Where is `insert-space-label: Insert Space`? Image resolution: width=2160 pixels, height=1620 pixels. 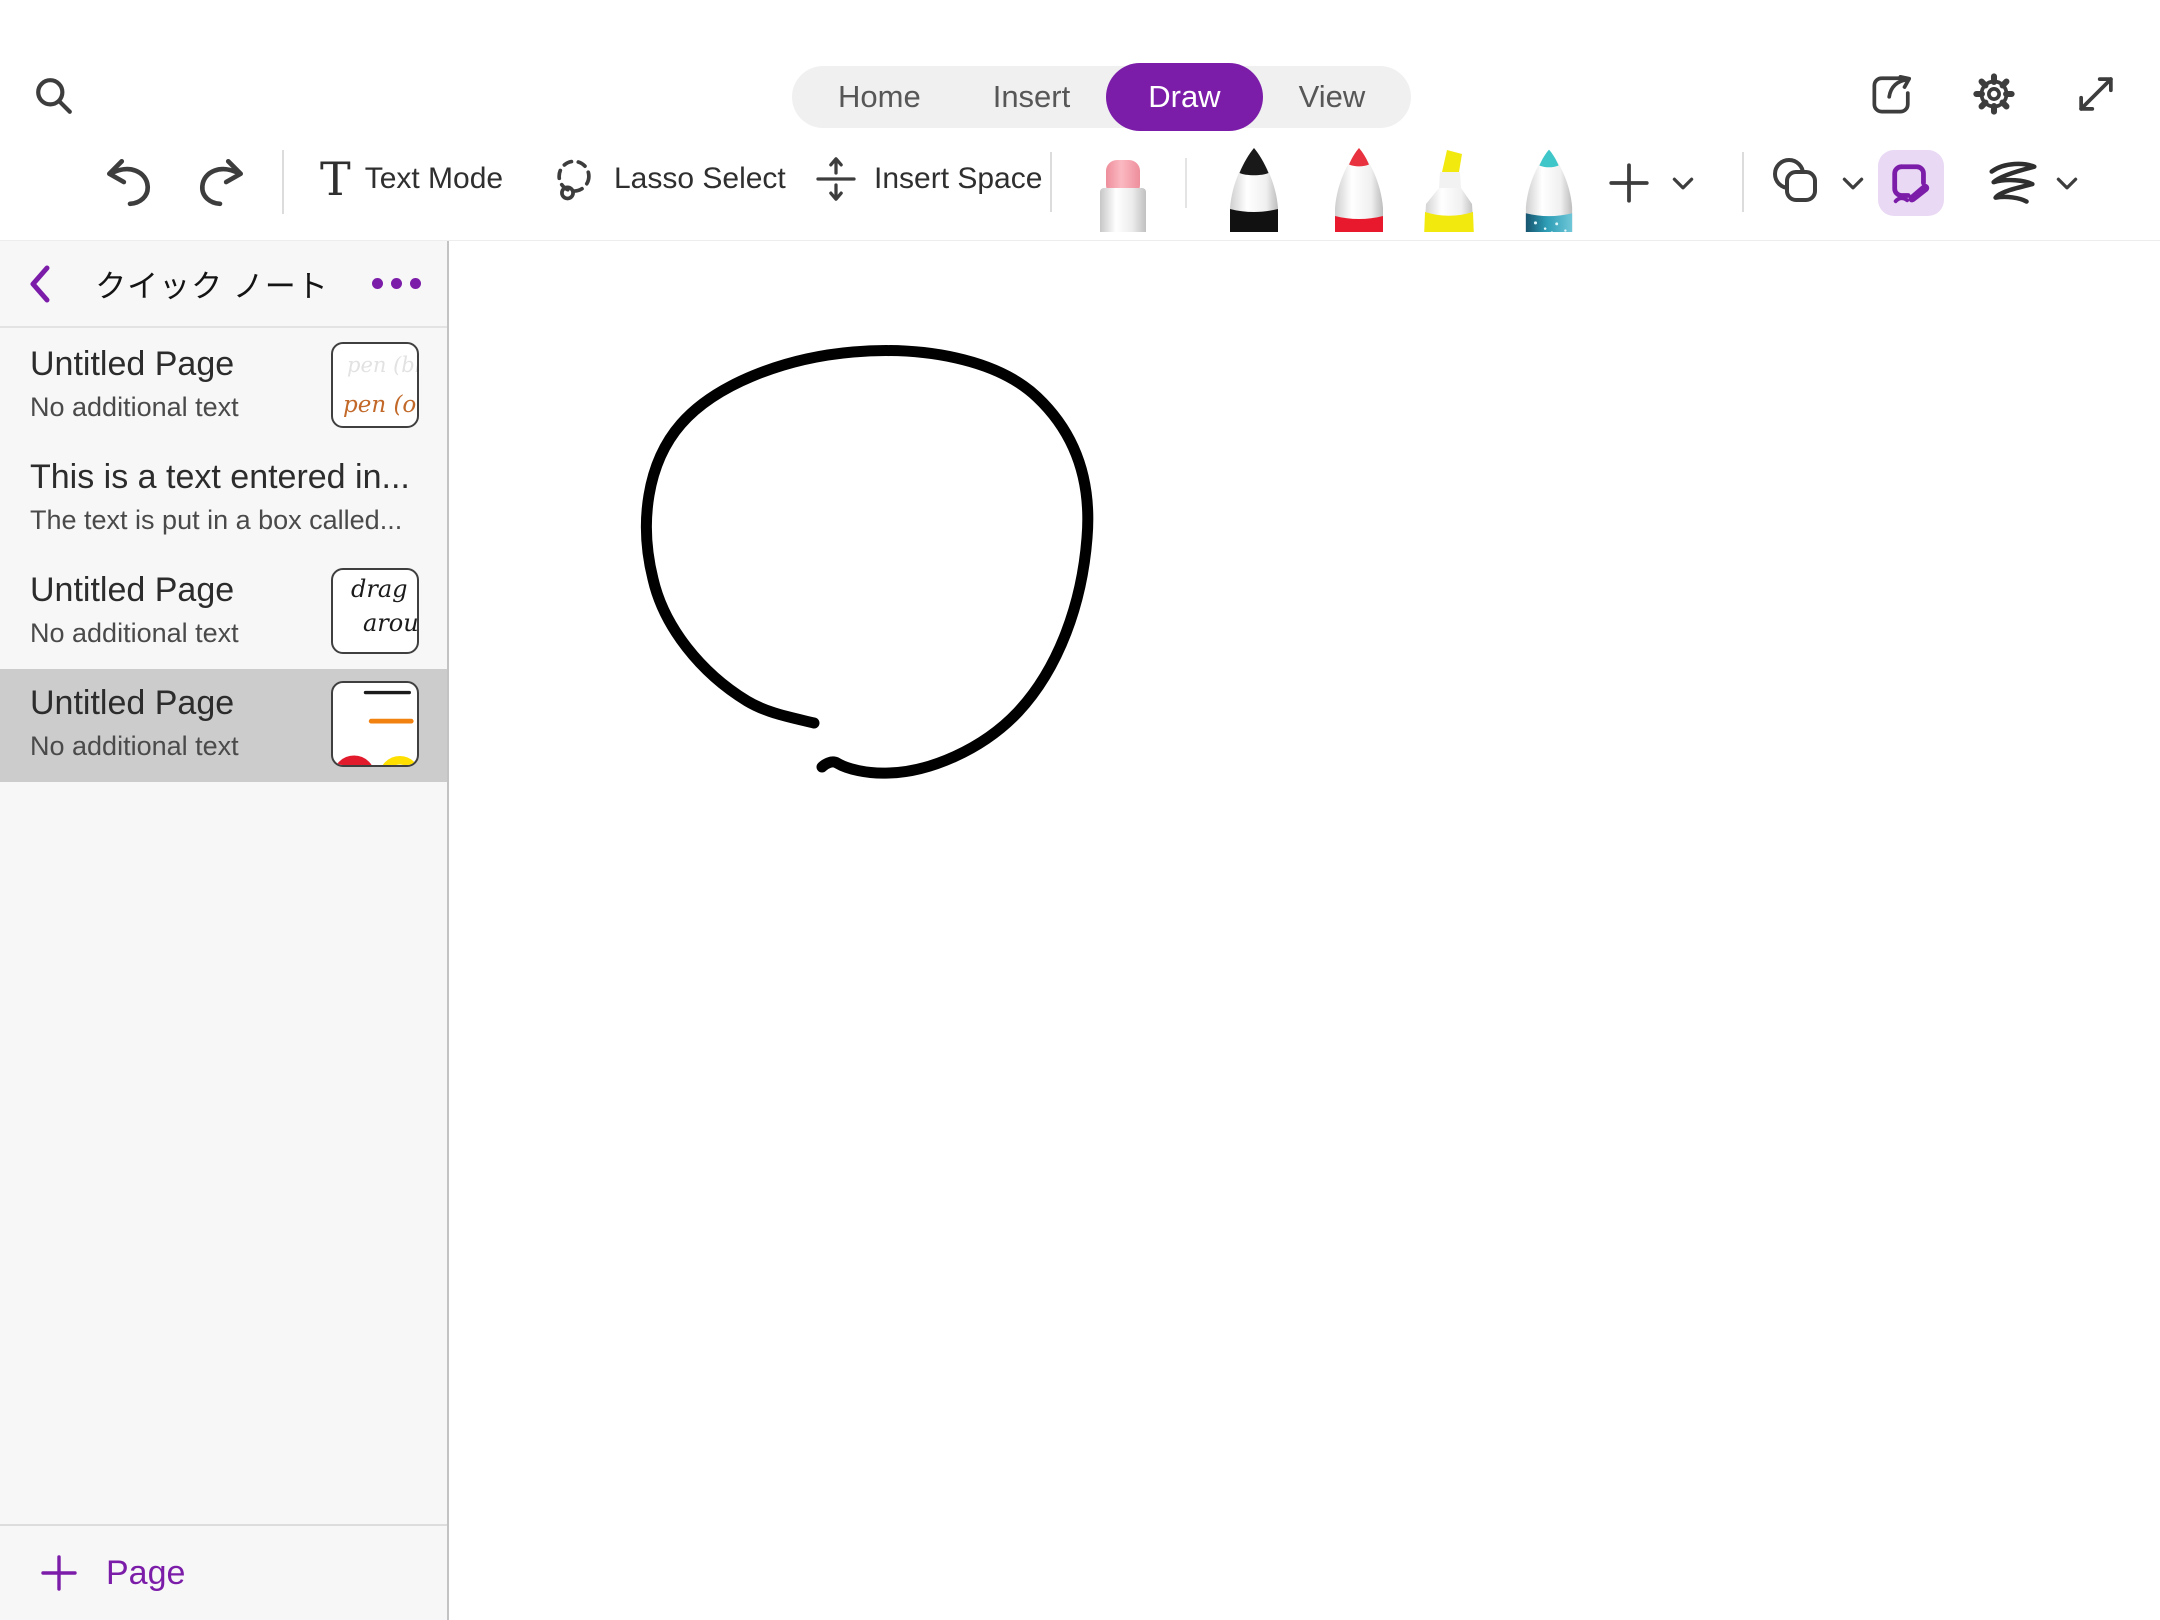
insert-space-label: Insert Space is located at coordinates (958, 178).